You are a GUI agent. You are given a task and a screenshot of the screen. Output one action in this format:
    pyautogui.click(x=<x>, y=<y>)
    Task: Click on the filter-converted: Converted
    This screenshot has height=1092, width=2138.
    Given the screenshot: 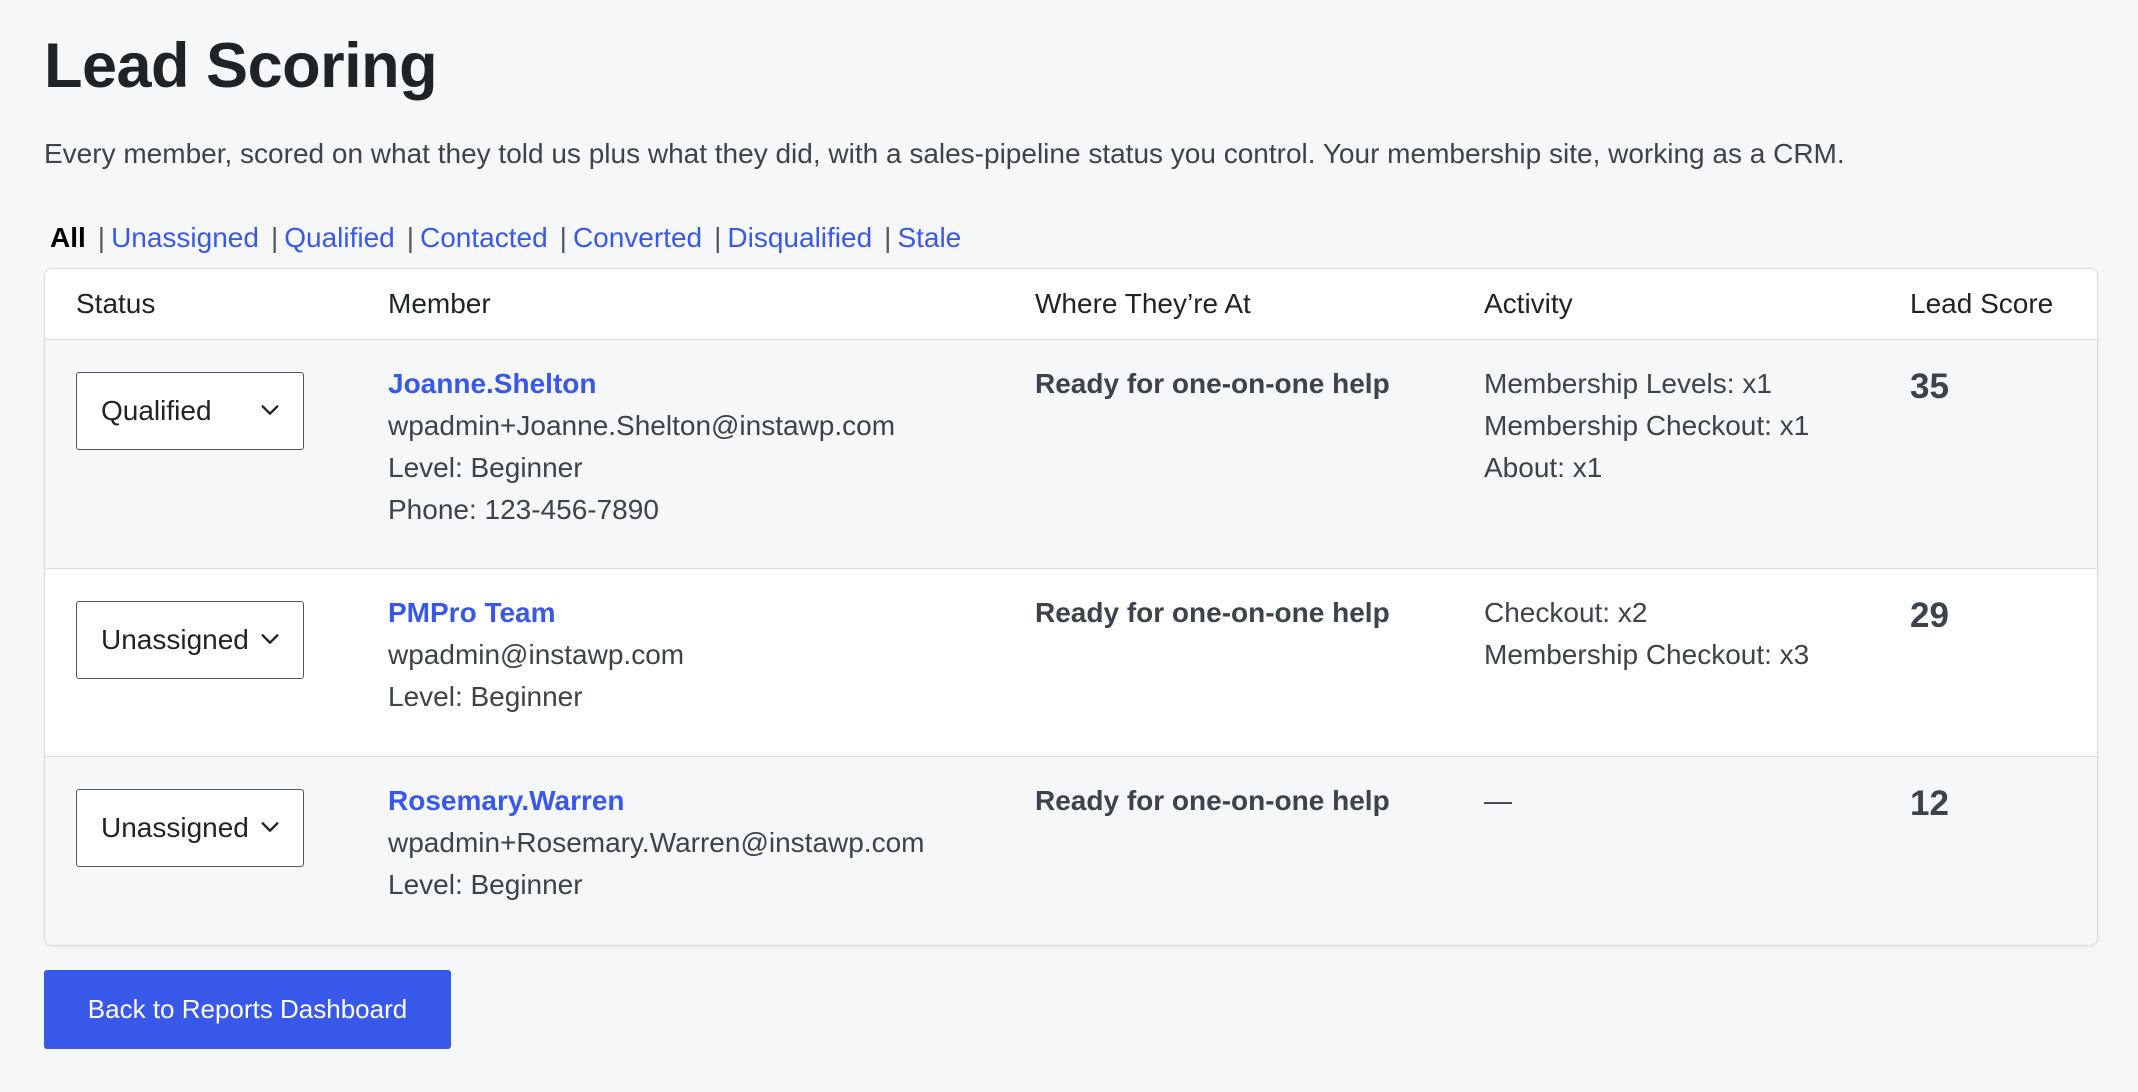 What is the action you would take?
    pyautogui.click(x=637, y=238)
    